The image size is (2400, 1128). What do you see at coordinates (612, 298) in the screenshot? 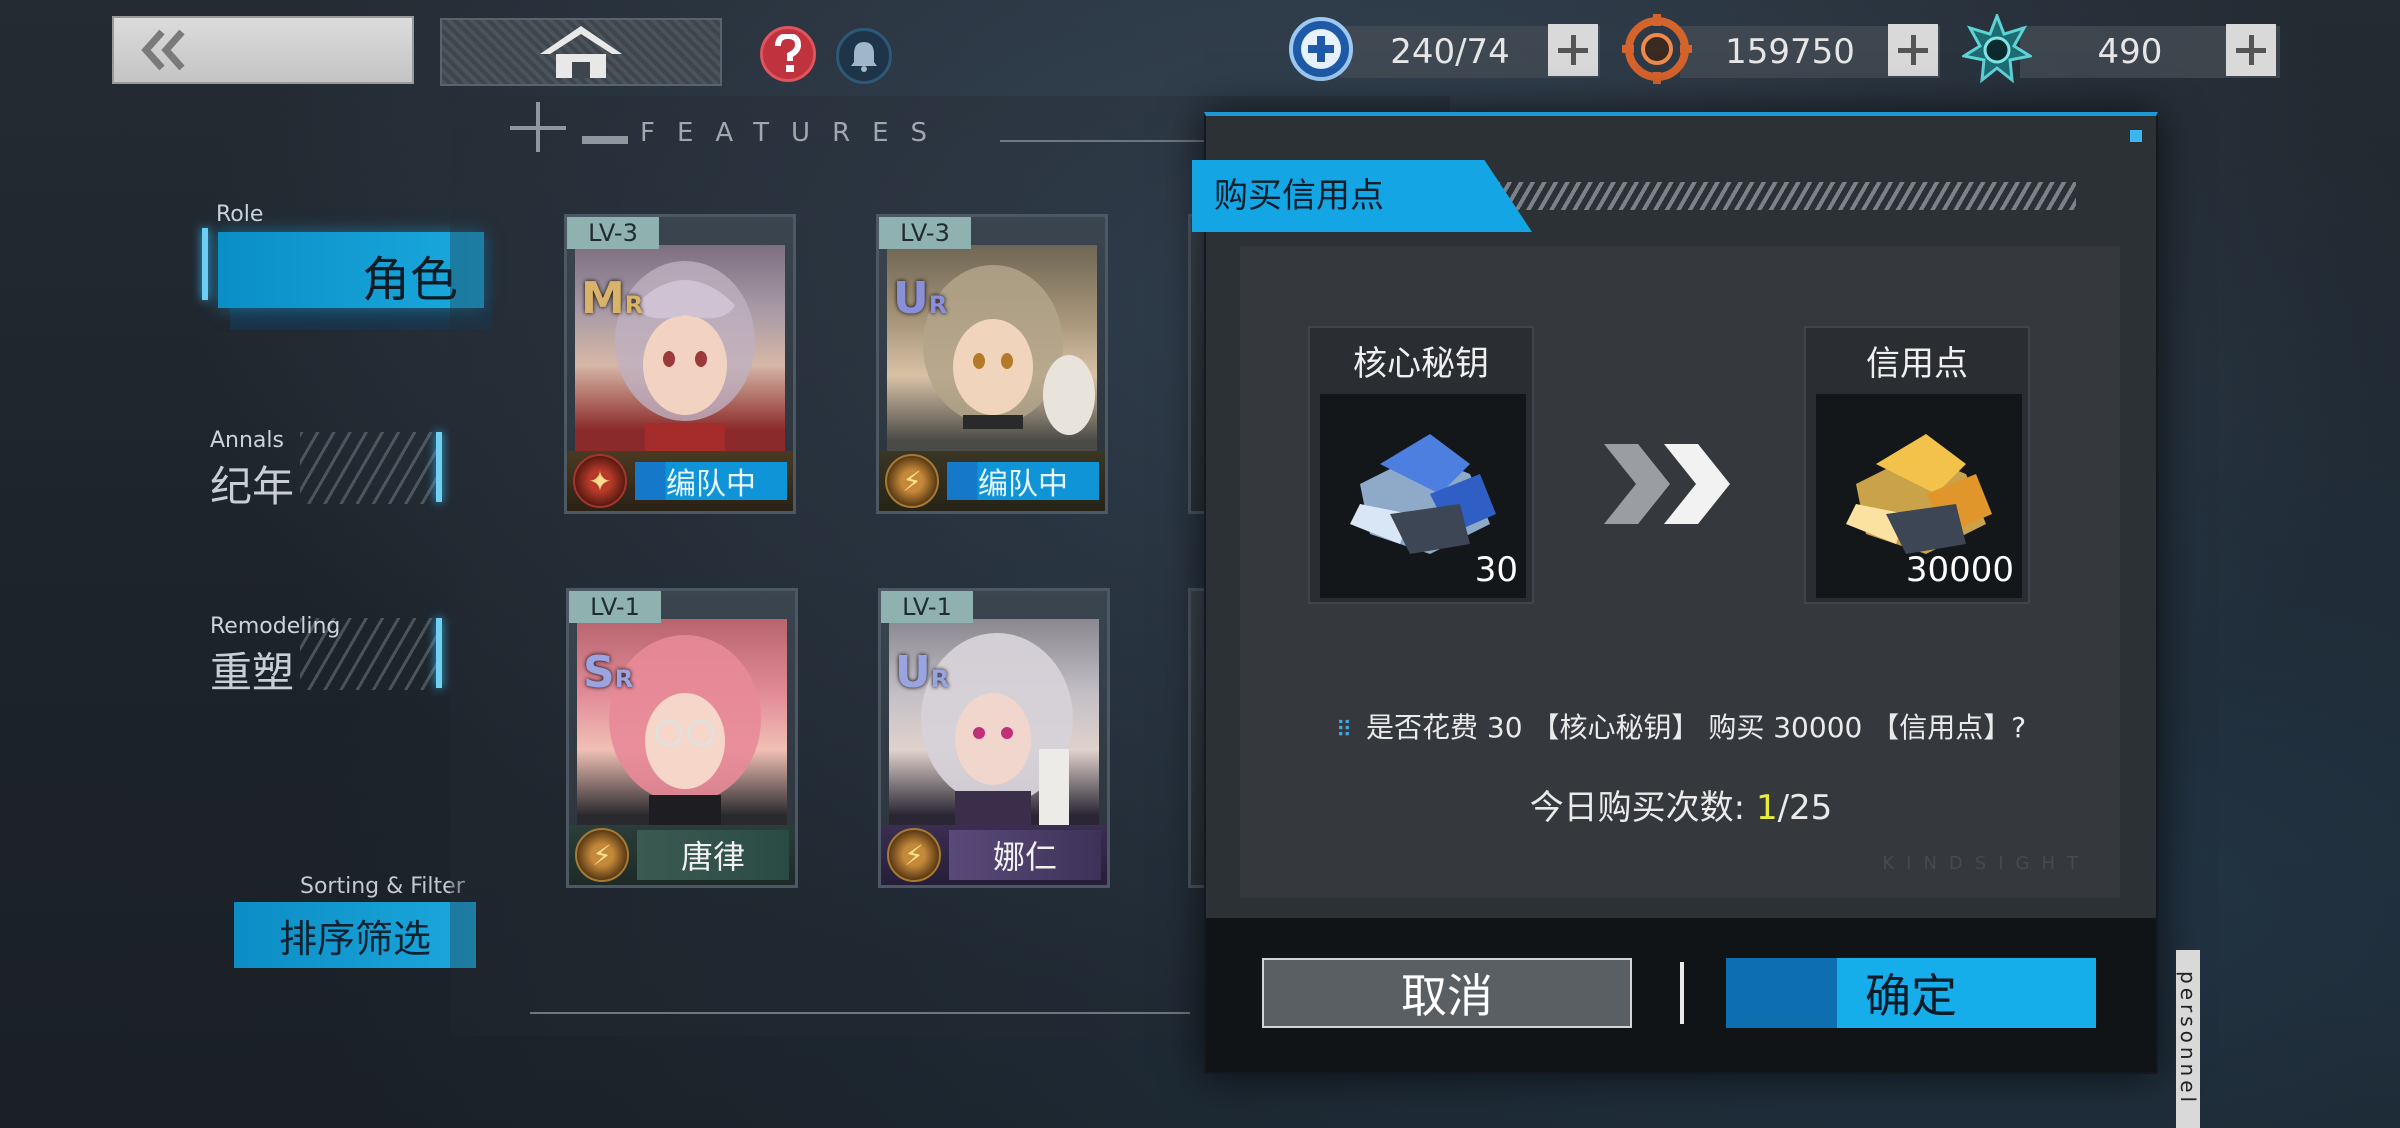
I see `rank-badge: MR` at bounding box center [612, 298].